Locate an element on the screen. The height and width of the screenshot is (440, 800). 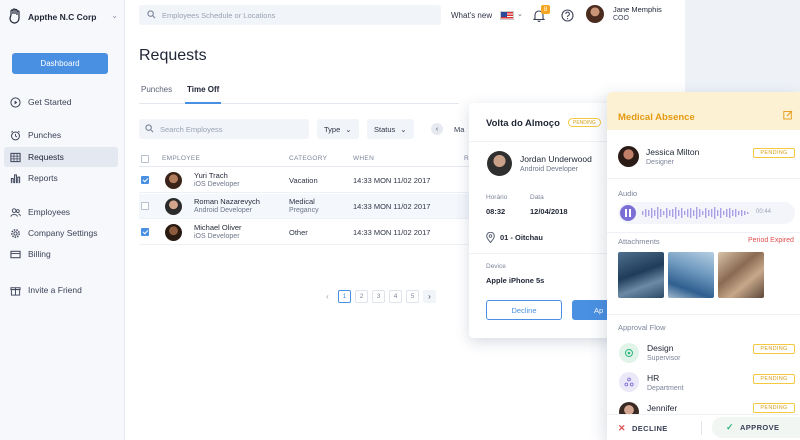
tab-time-off: Time Off is located at coordinates (203, 89).